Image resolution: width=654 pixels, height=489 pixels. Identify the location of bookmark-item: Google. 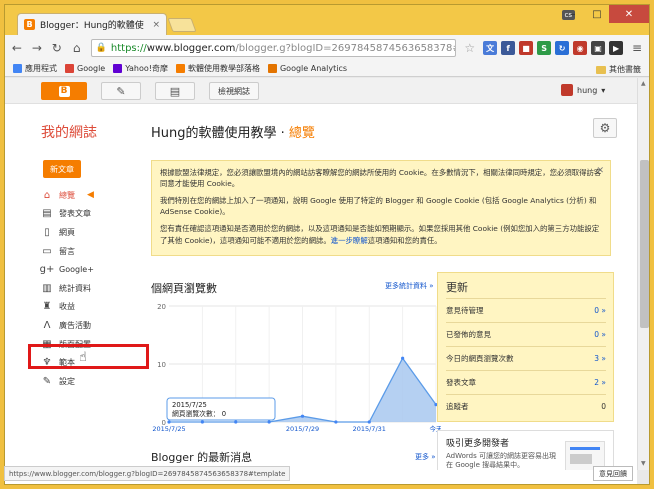
(85, 68).